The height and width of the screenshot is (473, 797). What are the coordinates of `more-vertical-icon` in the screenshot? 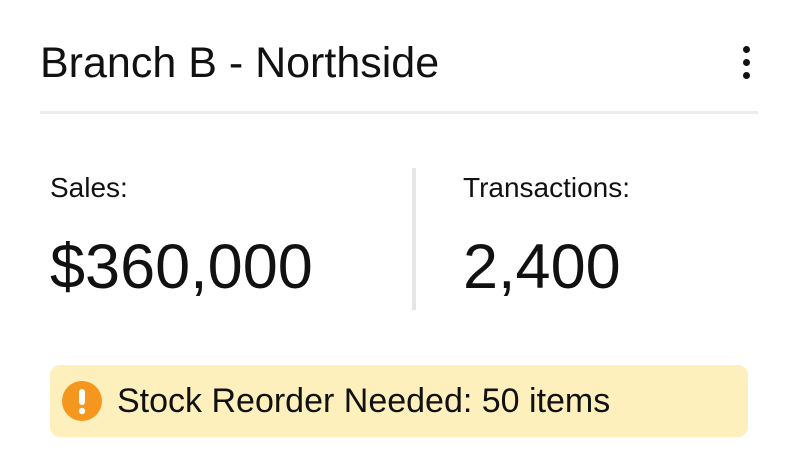 It's located at (746, 49).